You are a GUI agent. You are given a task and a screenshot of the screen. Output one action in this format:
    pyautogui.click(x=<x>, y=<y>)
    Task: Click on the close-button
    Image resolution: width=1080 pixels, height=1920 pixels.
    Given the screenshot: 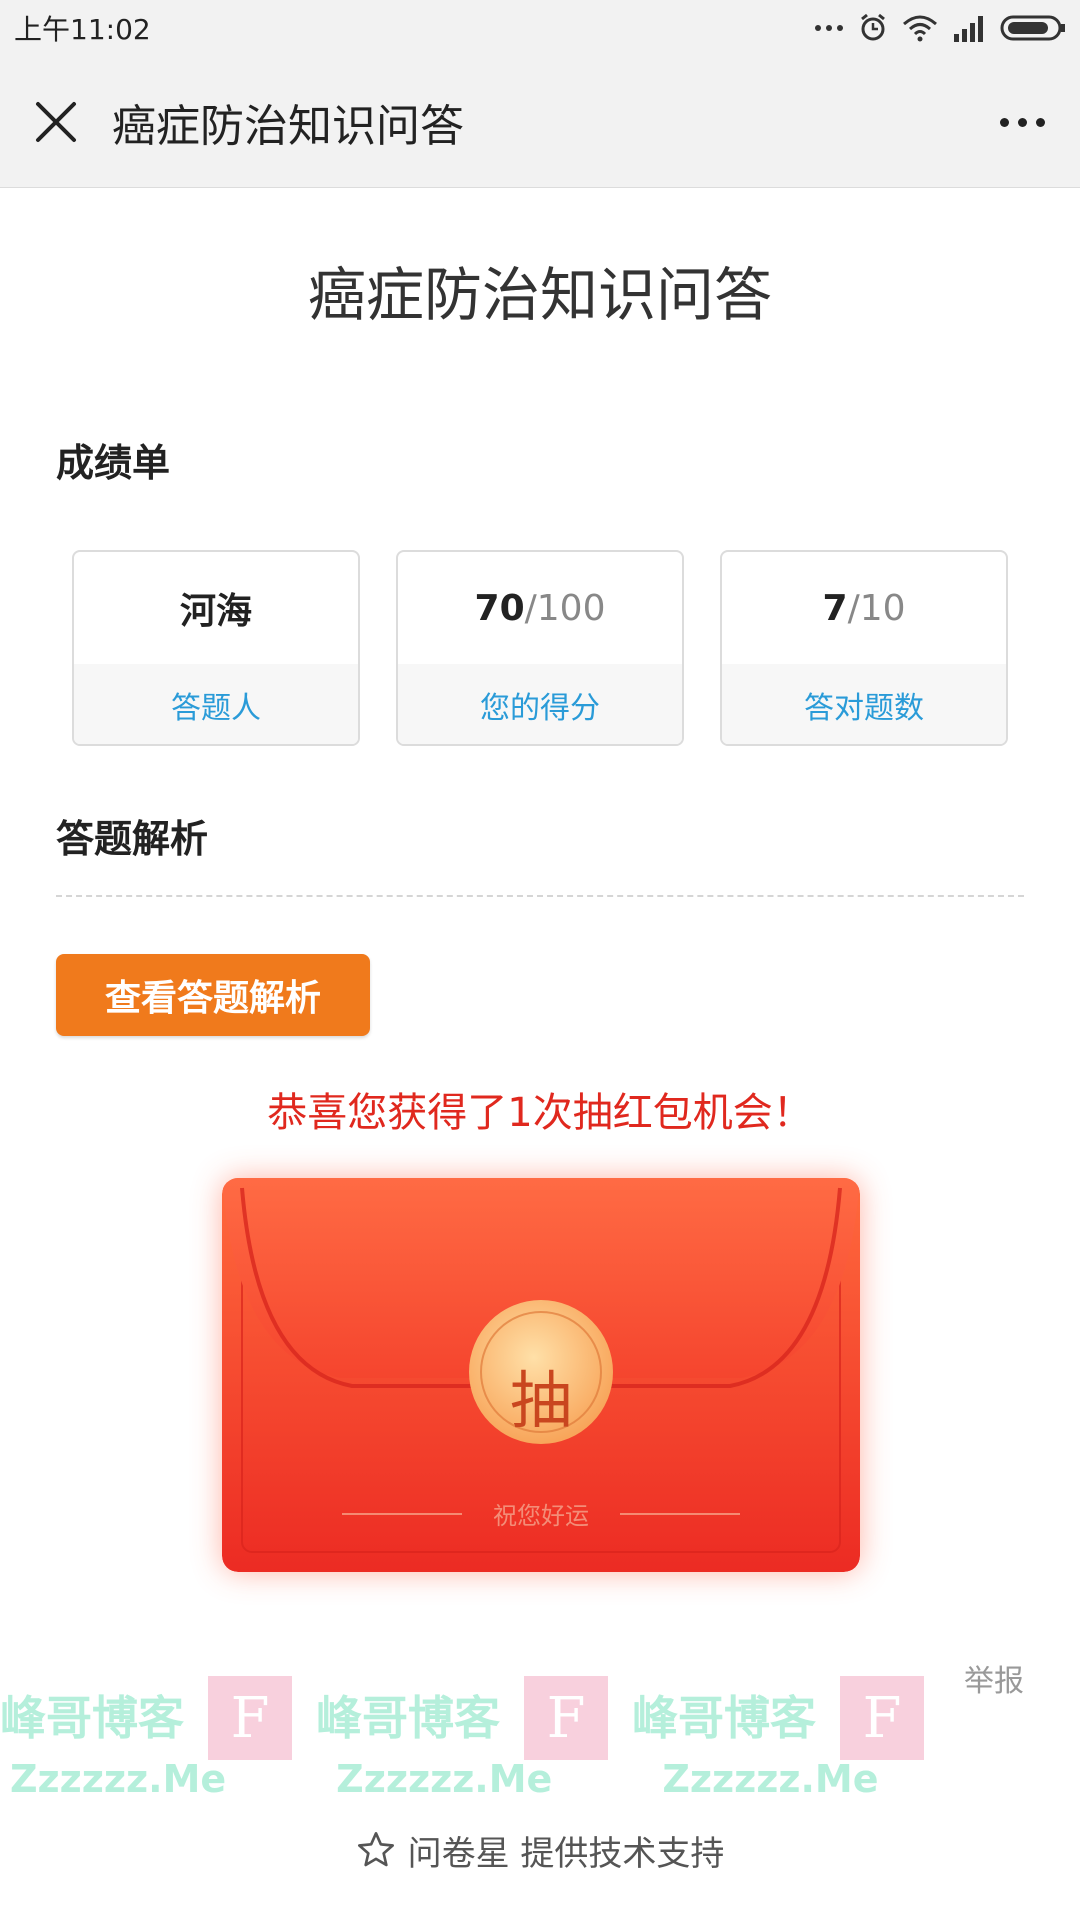 What is the action you would take?
    pyautogui.click(x=56, y=122)
    